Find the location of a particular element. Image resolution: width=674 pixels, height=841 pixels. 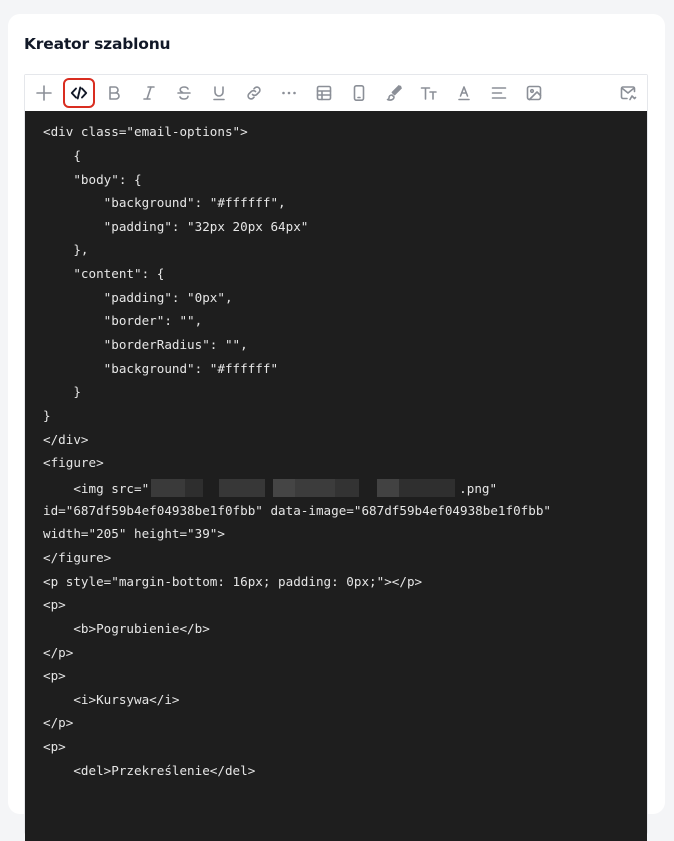

code-view-icon is located at coordinates (79, 93).